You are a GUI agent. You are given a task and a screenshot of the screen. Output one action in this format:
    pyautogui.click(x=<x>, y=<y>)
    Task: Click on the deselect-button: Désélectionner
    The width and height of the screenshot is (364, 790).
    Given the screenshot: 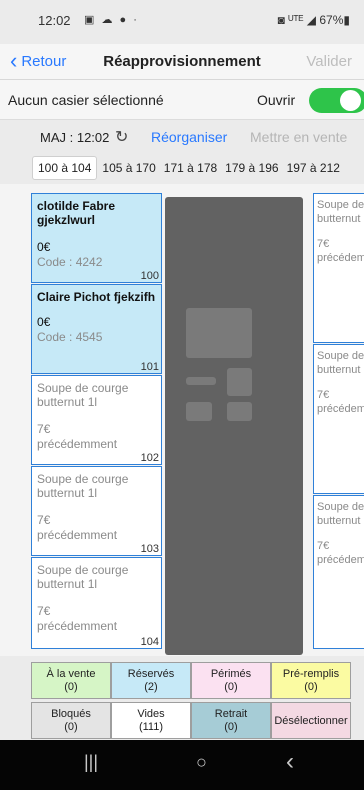 What is the action you would take?
    pyautogui.click(x=311, y=720)
    